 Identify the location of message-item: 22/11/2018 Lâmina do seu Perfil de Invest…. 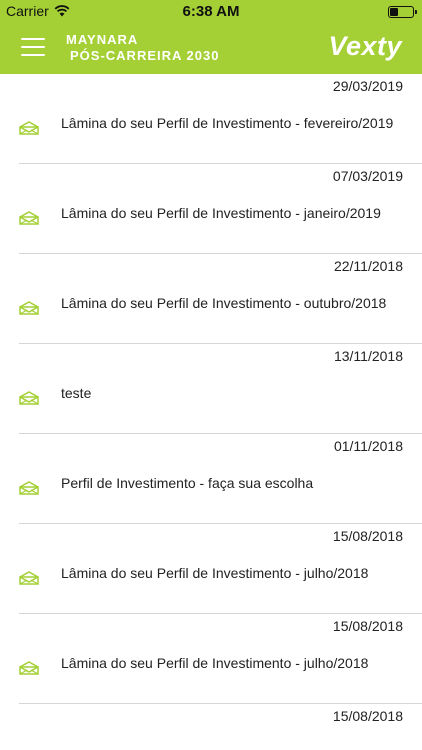
(220, 299).